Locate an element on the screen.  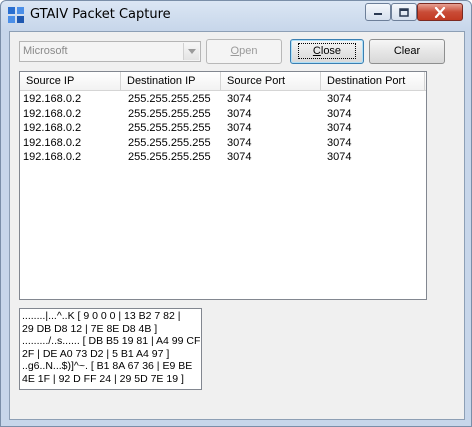
clear-button: Clear is located at coordinates (407, 51).